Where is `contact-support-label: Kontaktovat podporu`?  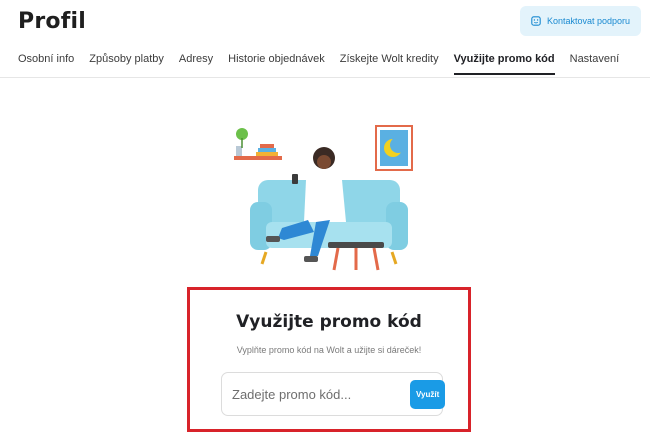
contact-support-label: Kontaktovat podporu is located at coordinates (588, 21).